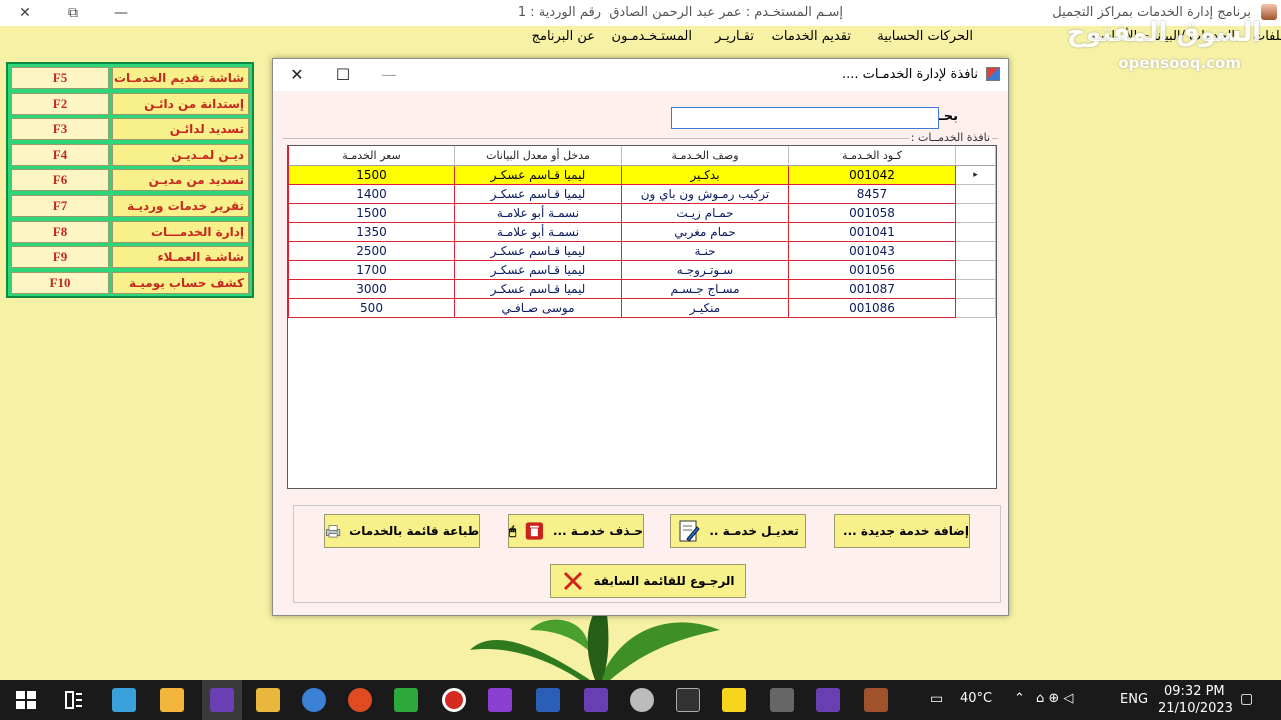  Describe the element at coordinates (500, 700) in the screenshot. I see `visual-studio-2-icon` at that location.